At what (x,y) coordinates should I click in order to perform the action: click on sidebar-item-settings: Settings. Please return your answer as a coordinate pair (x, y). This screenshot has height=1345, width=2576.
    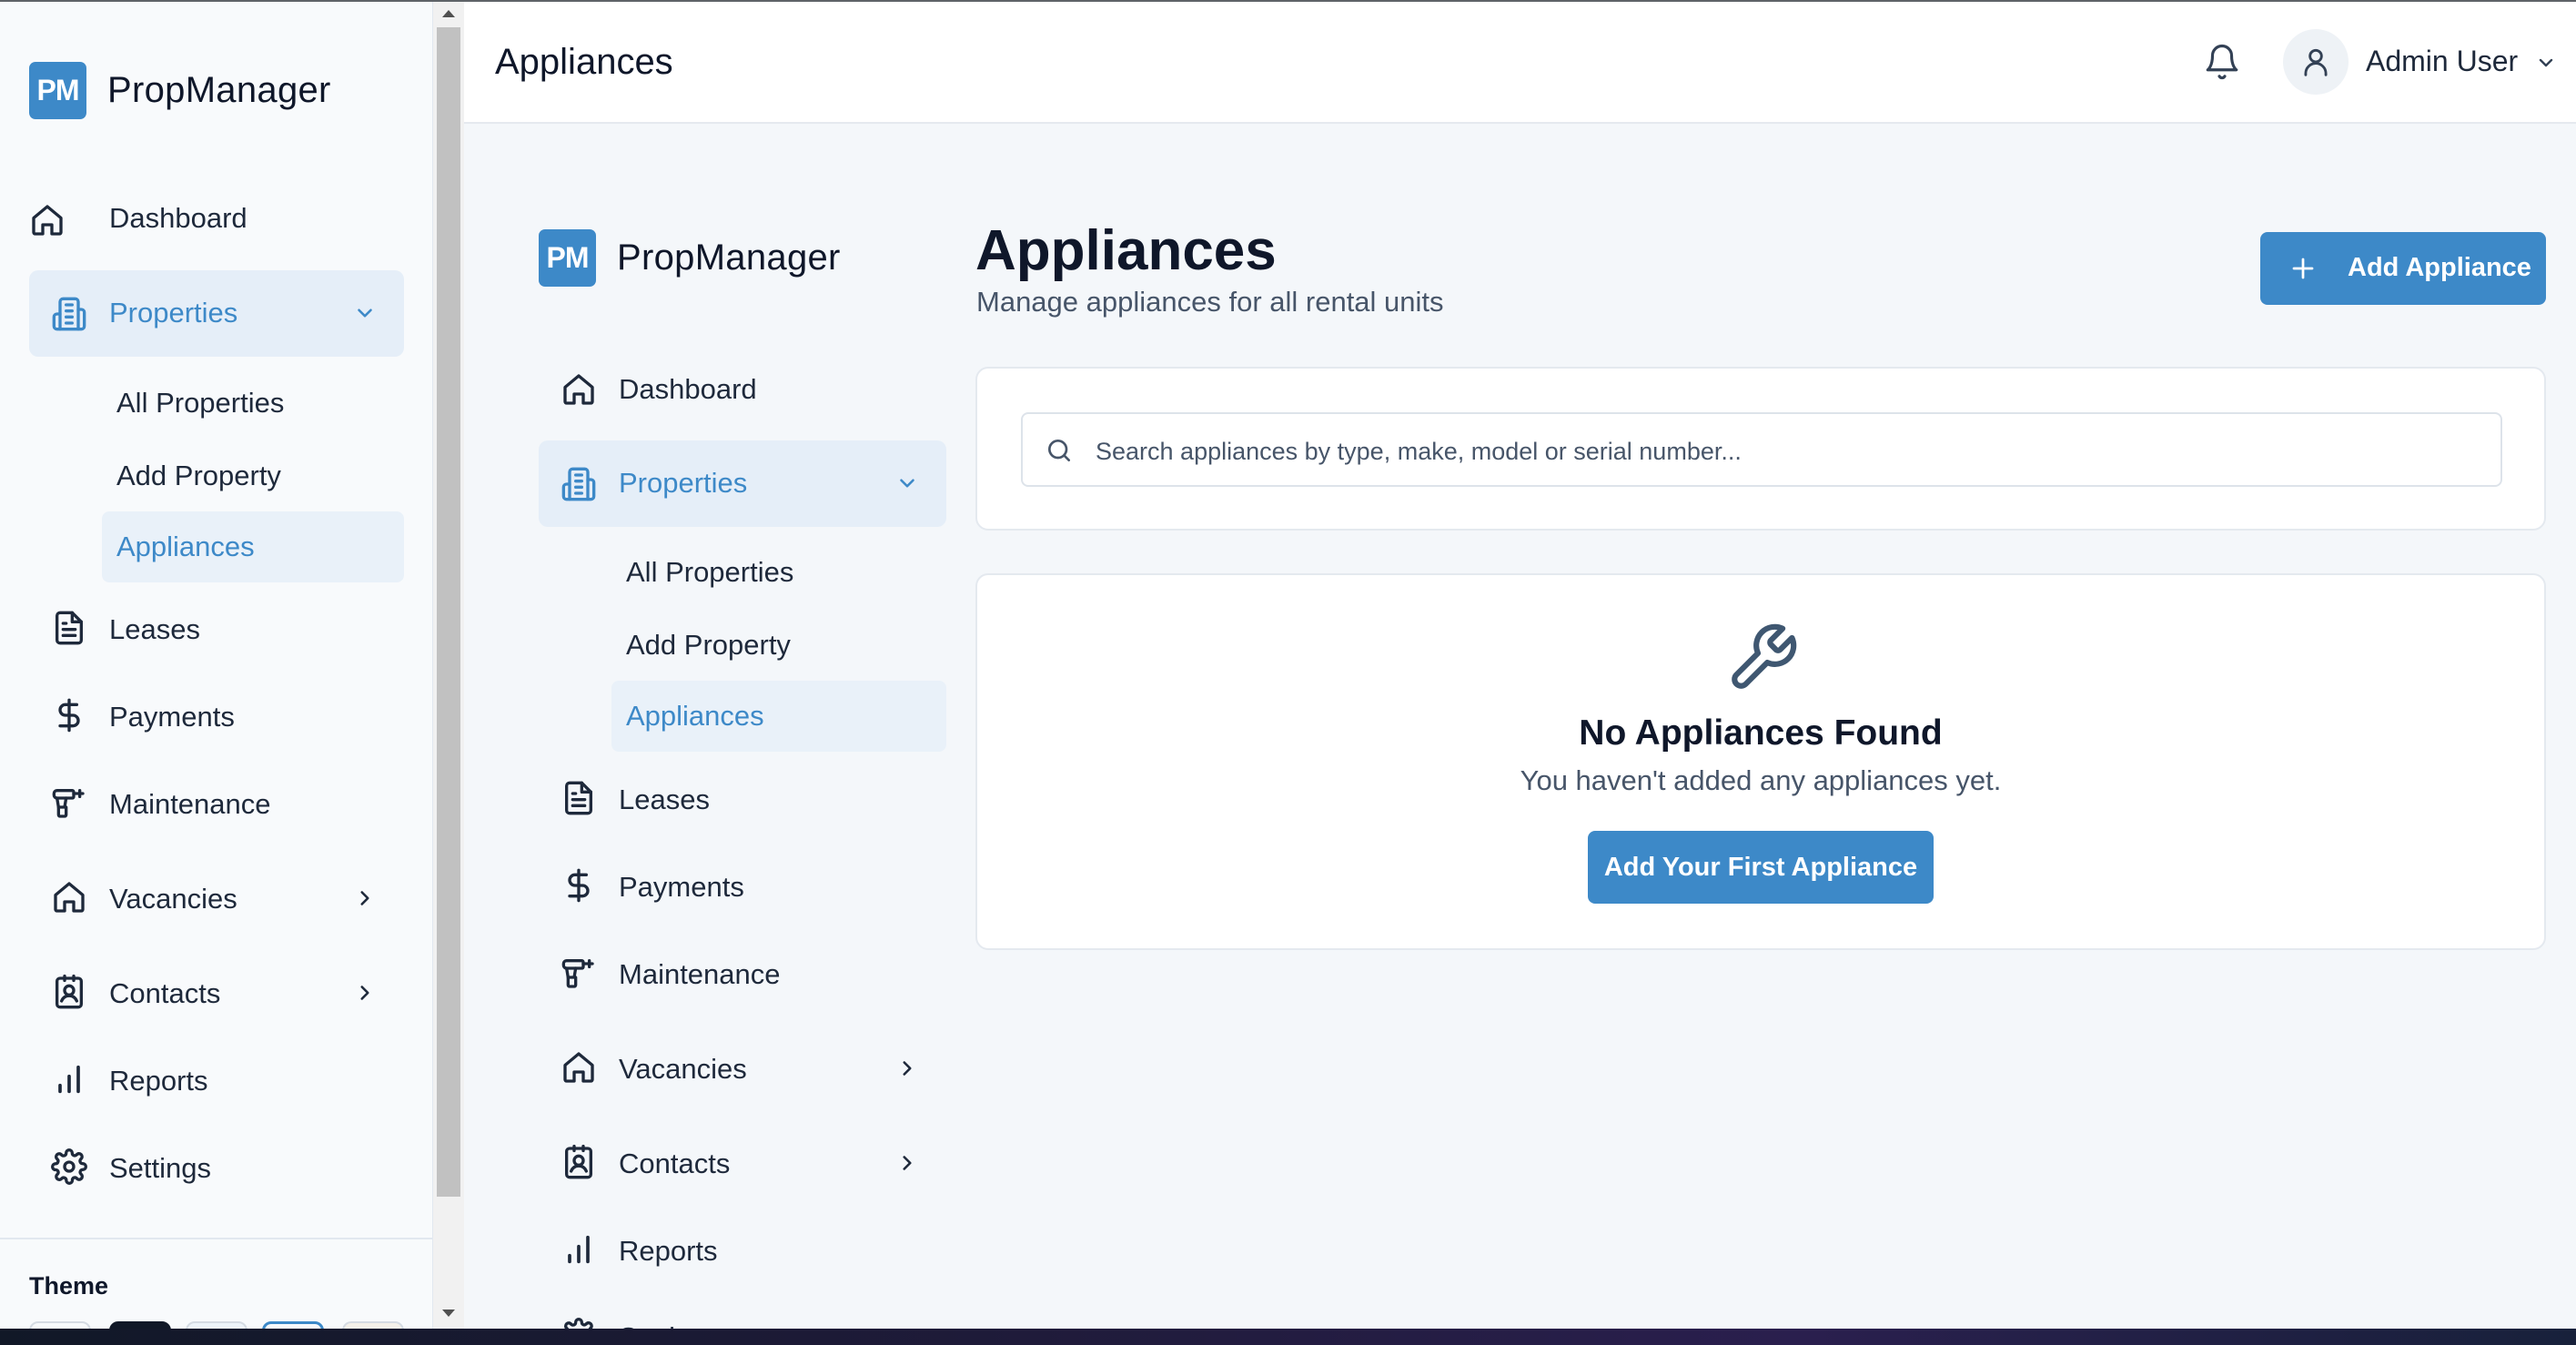
    Looking at the image, I should click on (227, 1166).